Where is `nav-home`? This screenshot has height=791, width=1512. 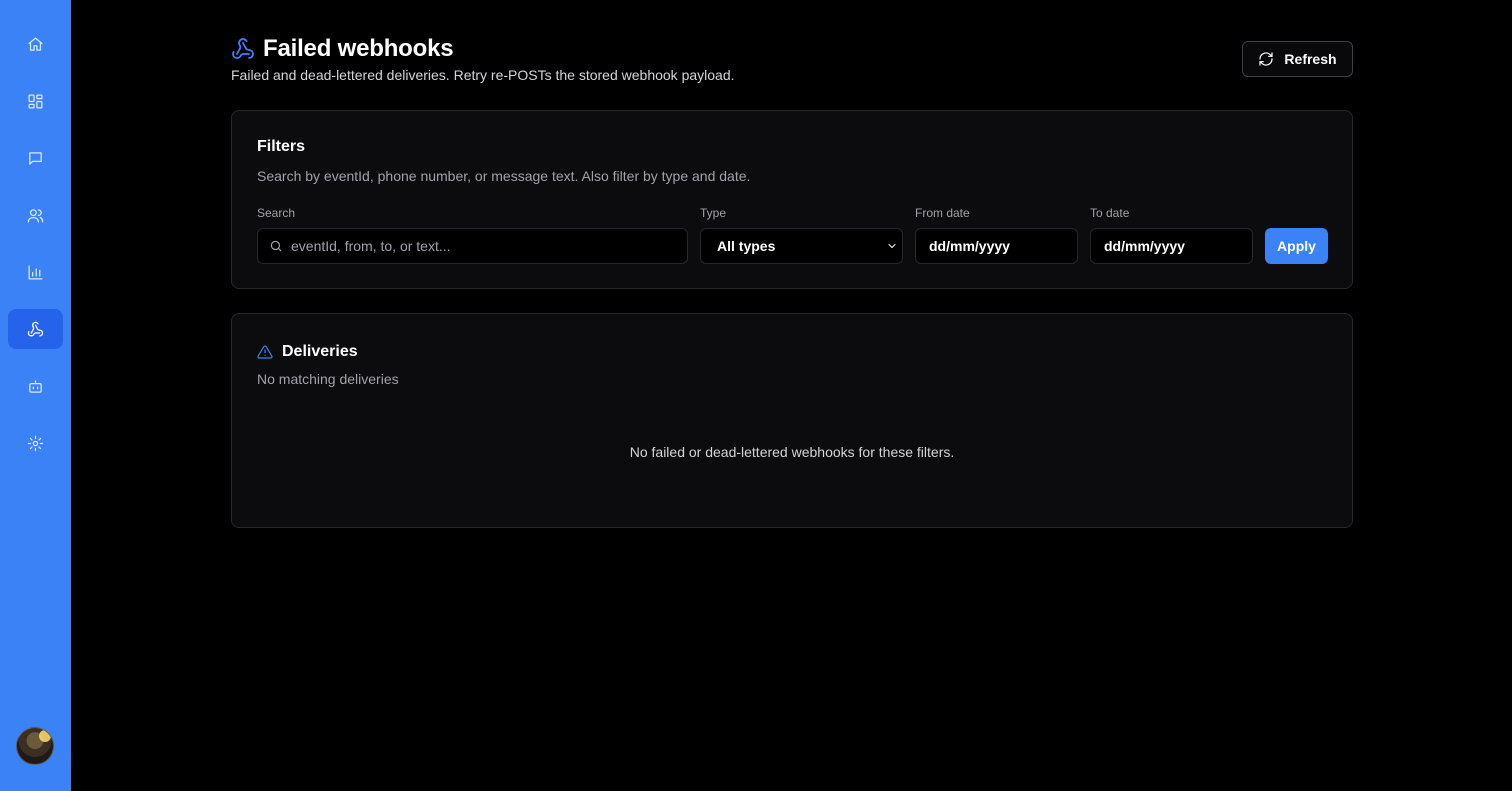
nav-home is located at coordinates (35, 44).